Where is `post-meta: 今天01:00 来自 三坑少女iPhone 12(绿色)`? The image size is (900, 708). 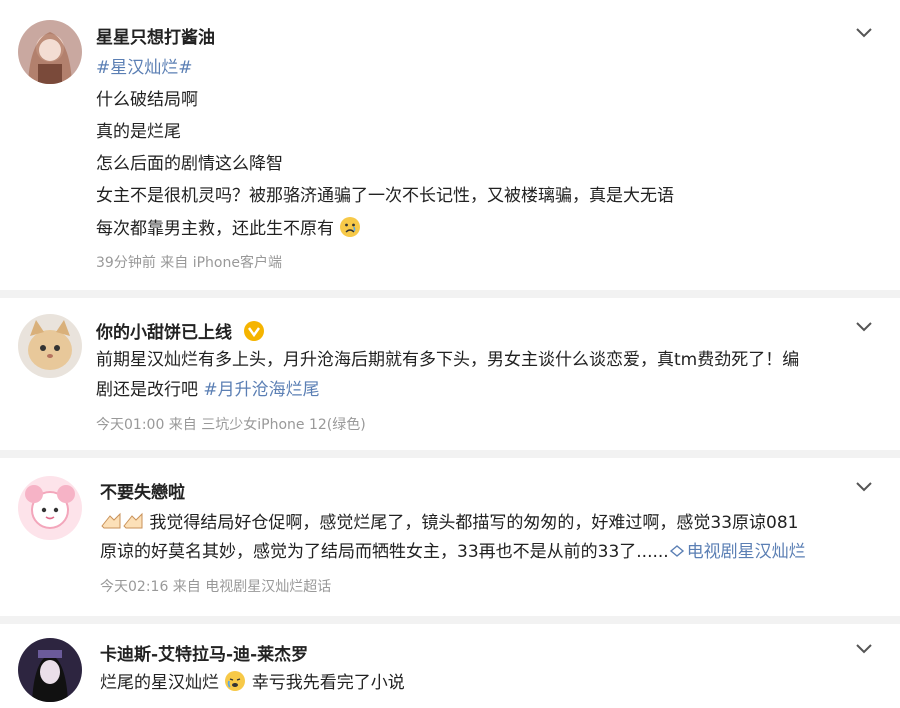 post-meta: 今天01:00 来自 三坑少女iPhone 12(绿色) is located at coordinates (231, 425).